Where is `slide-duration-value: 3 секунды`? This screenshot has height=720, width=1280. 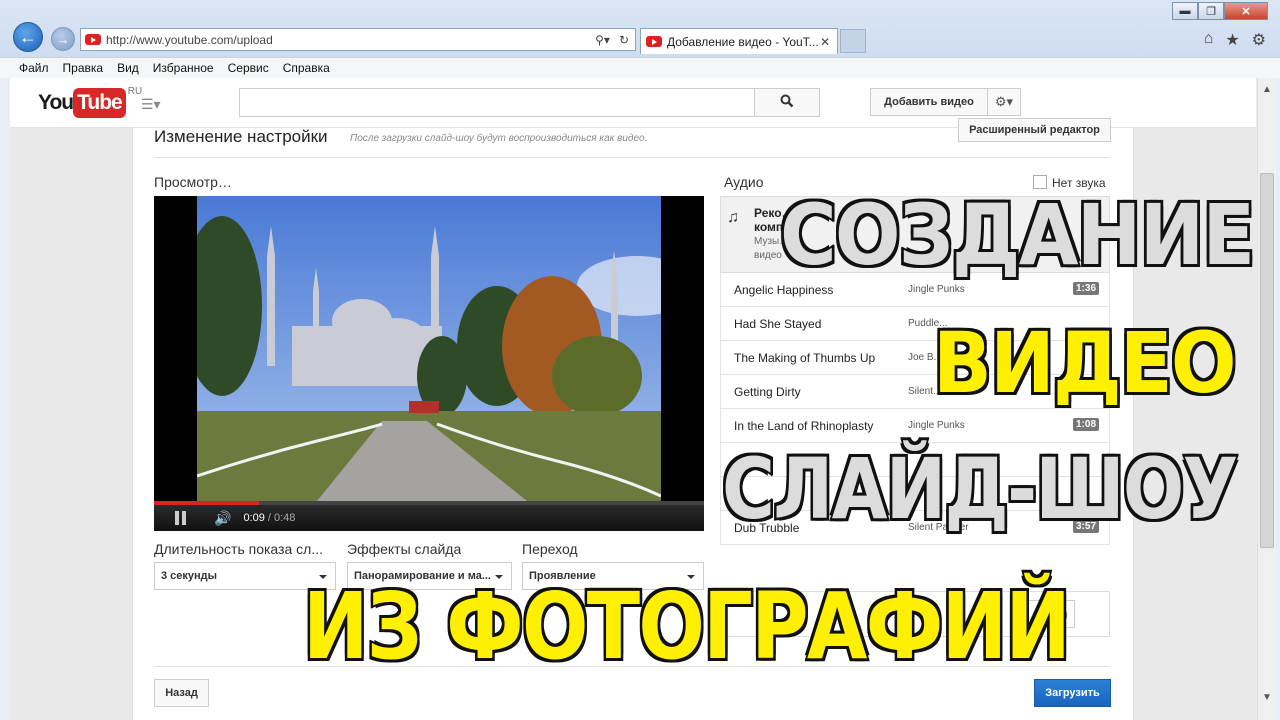
slide-duration-value: 3 секунды is located at coordinates (189, 576).